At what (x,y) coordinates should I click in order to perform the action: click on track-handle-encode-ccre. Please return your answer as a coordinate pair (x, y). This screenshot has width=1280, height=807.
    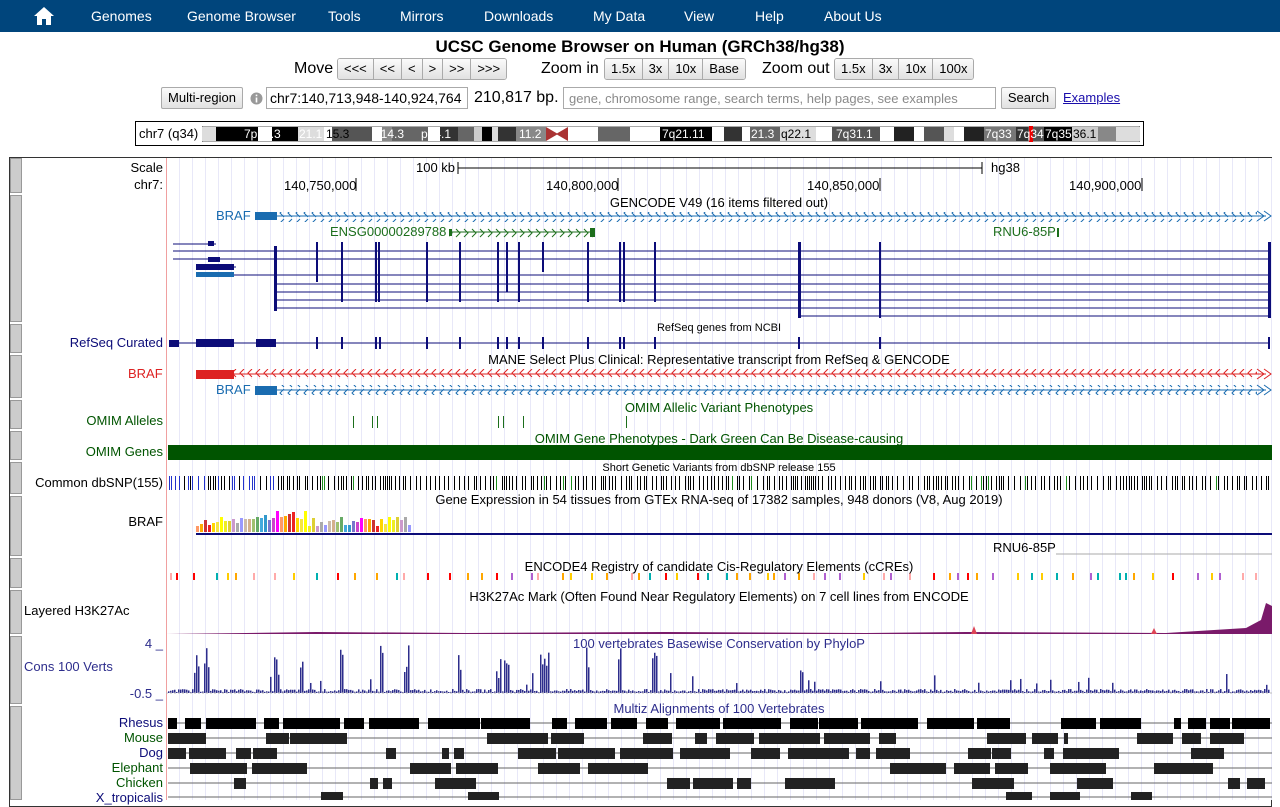
    Looking at the image, I should click on (16, 573).